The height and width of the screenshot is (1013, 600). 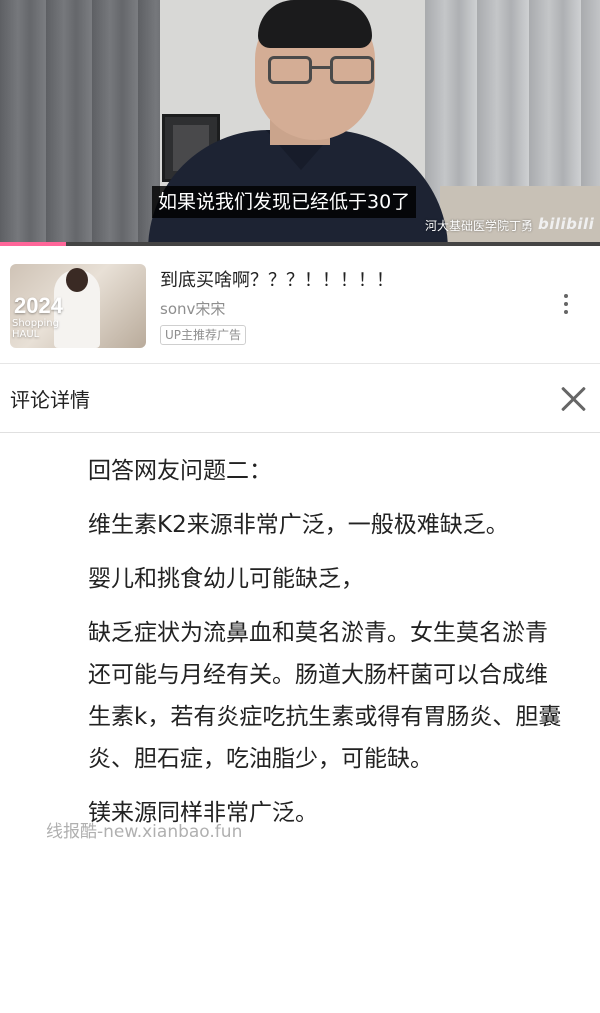 What do you see at coordinates (479, 226) in the screenshot?
I see `video-watermark: 河大基础医学院丁勇` at bounding box center [479, 226].